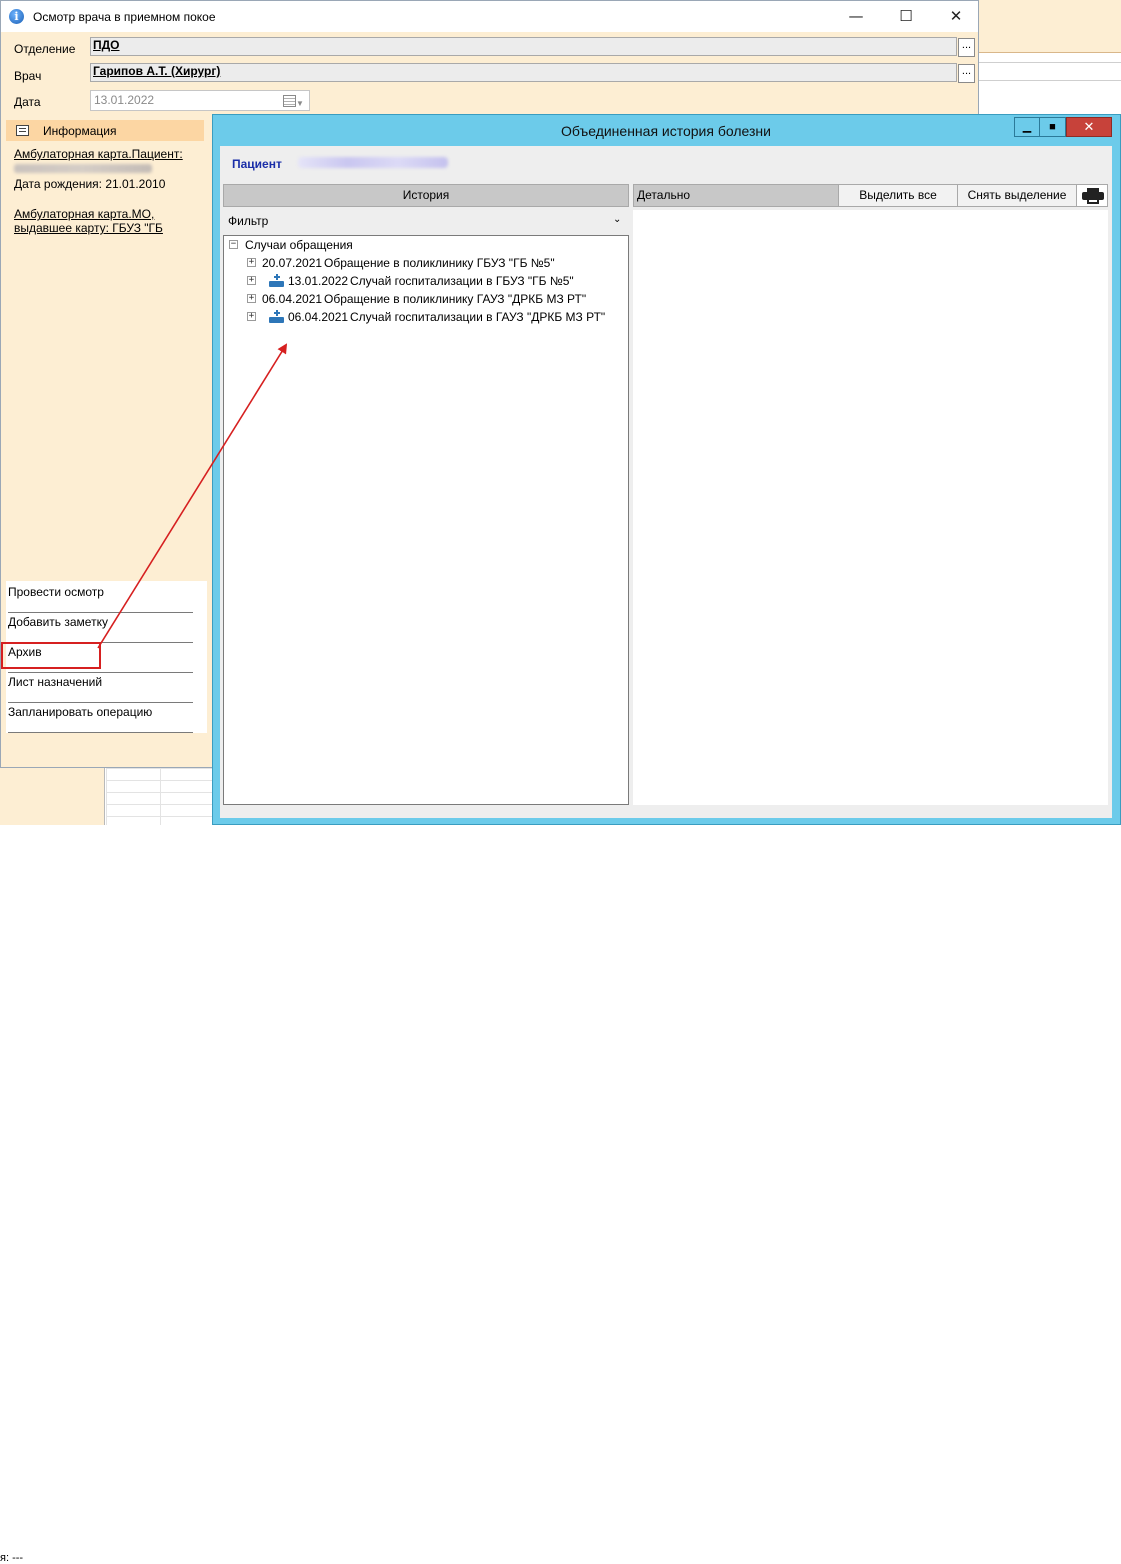  Describe the element at coordinates (1027, 127) in the screenshot. I see `modal-minimize-button: ▁` at that location.